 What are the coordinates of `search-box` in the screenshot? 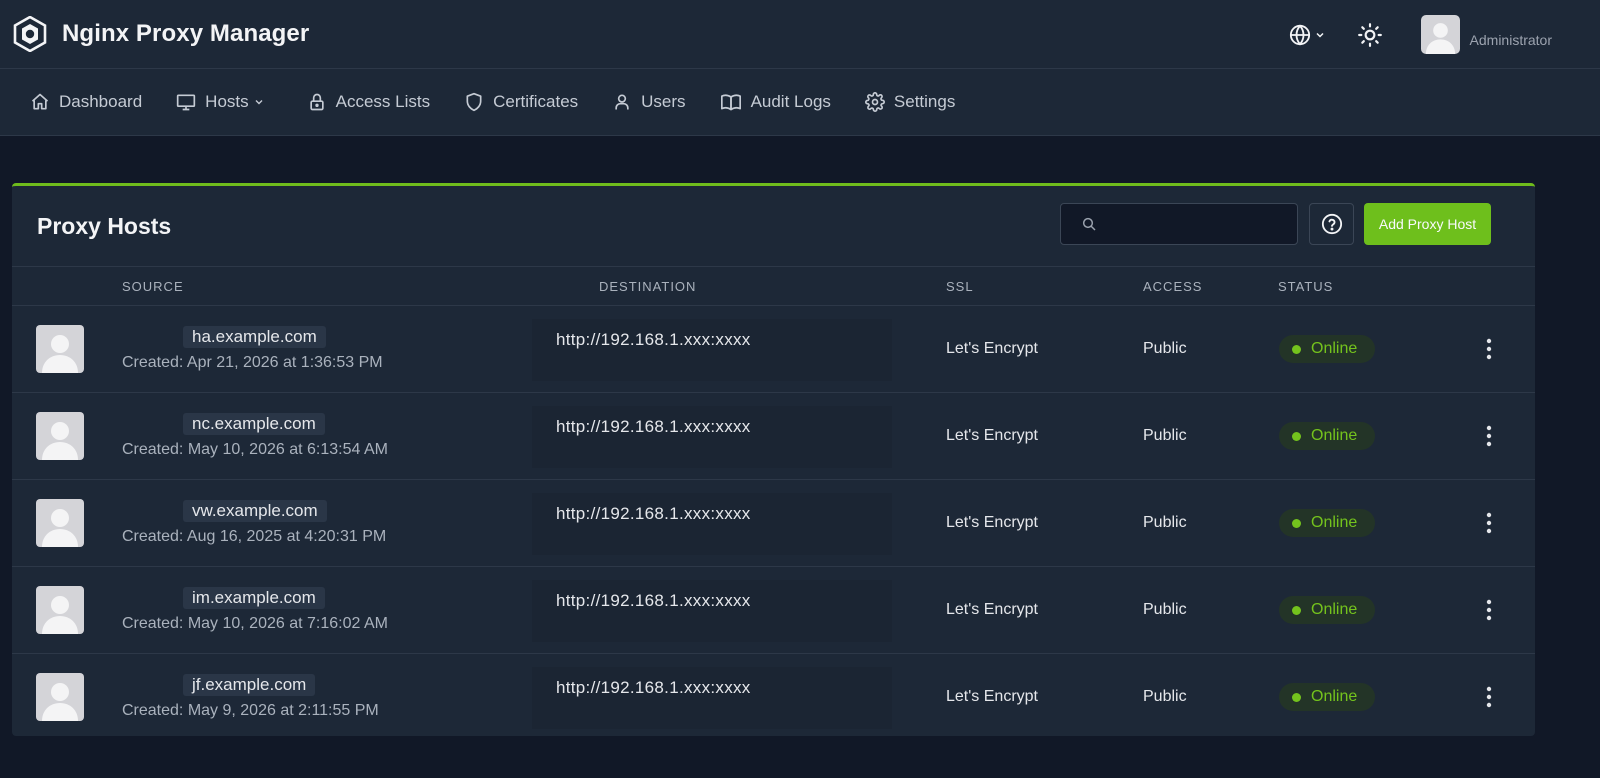 It's located at (1179, 224).